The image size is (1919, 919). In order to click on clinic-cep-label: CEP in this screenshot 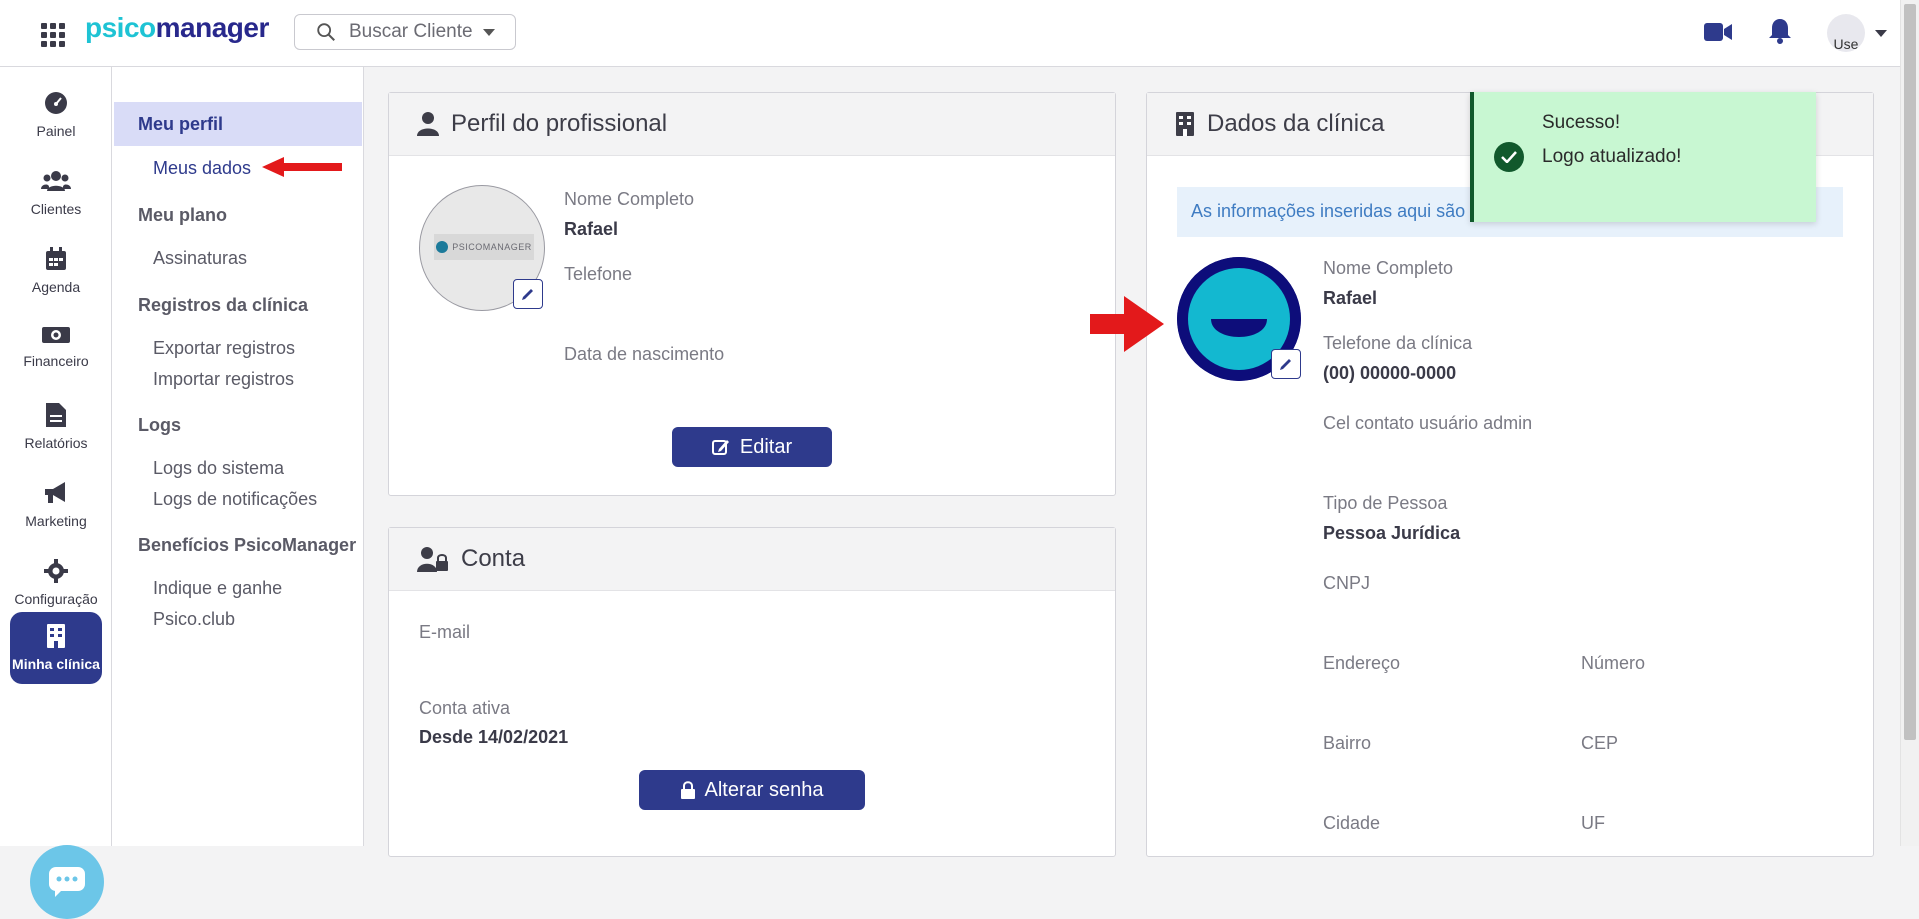, I will do `click(1600, 743)`.